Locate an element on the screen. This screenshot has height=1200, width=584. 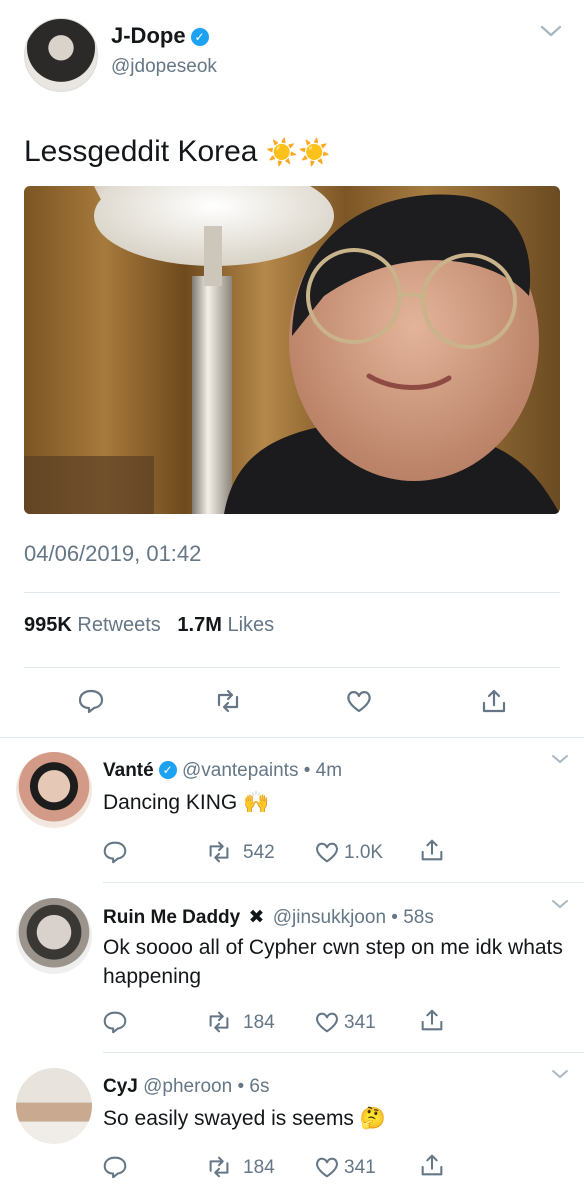
author-avatar is located at coordinates (61, 55).